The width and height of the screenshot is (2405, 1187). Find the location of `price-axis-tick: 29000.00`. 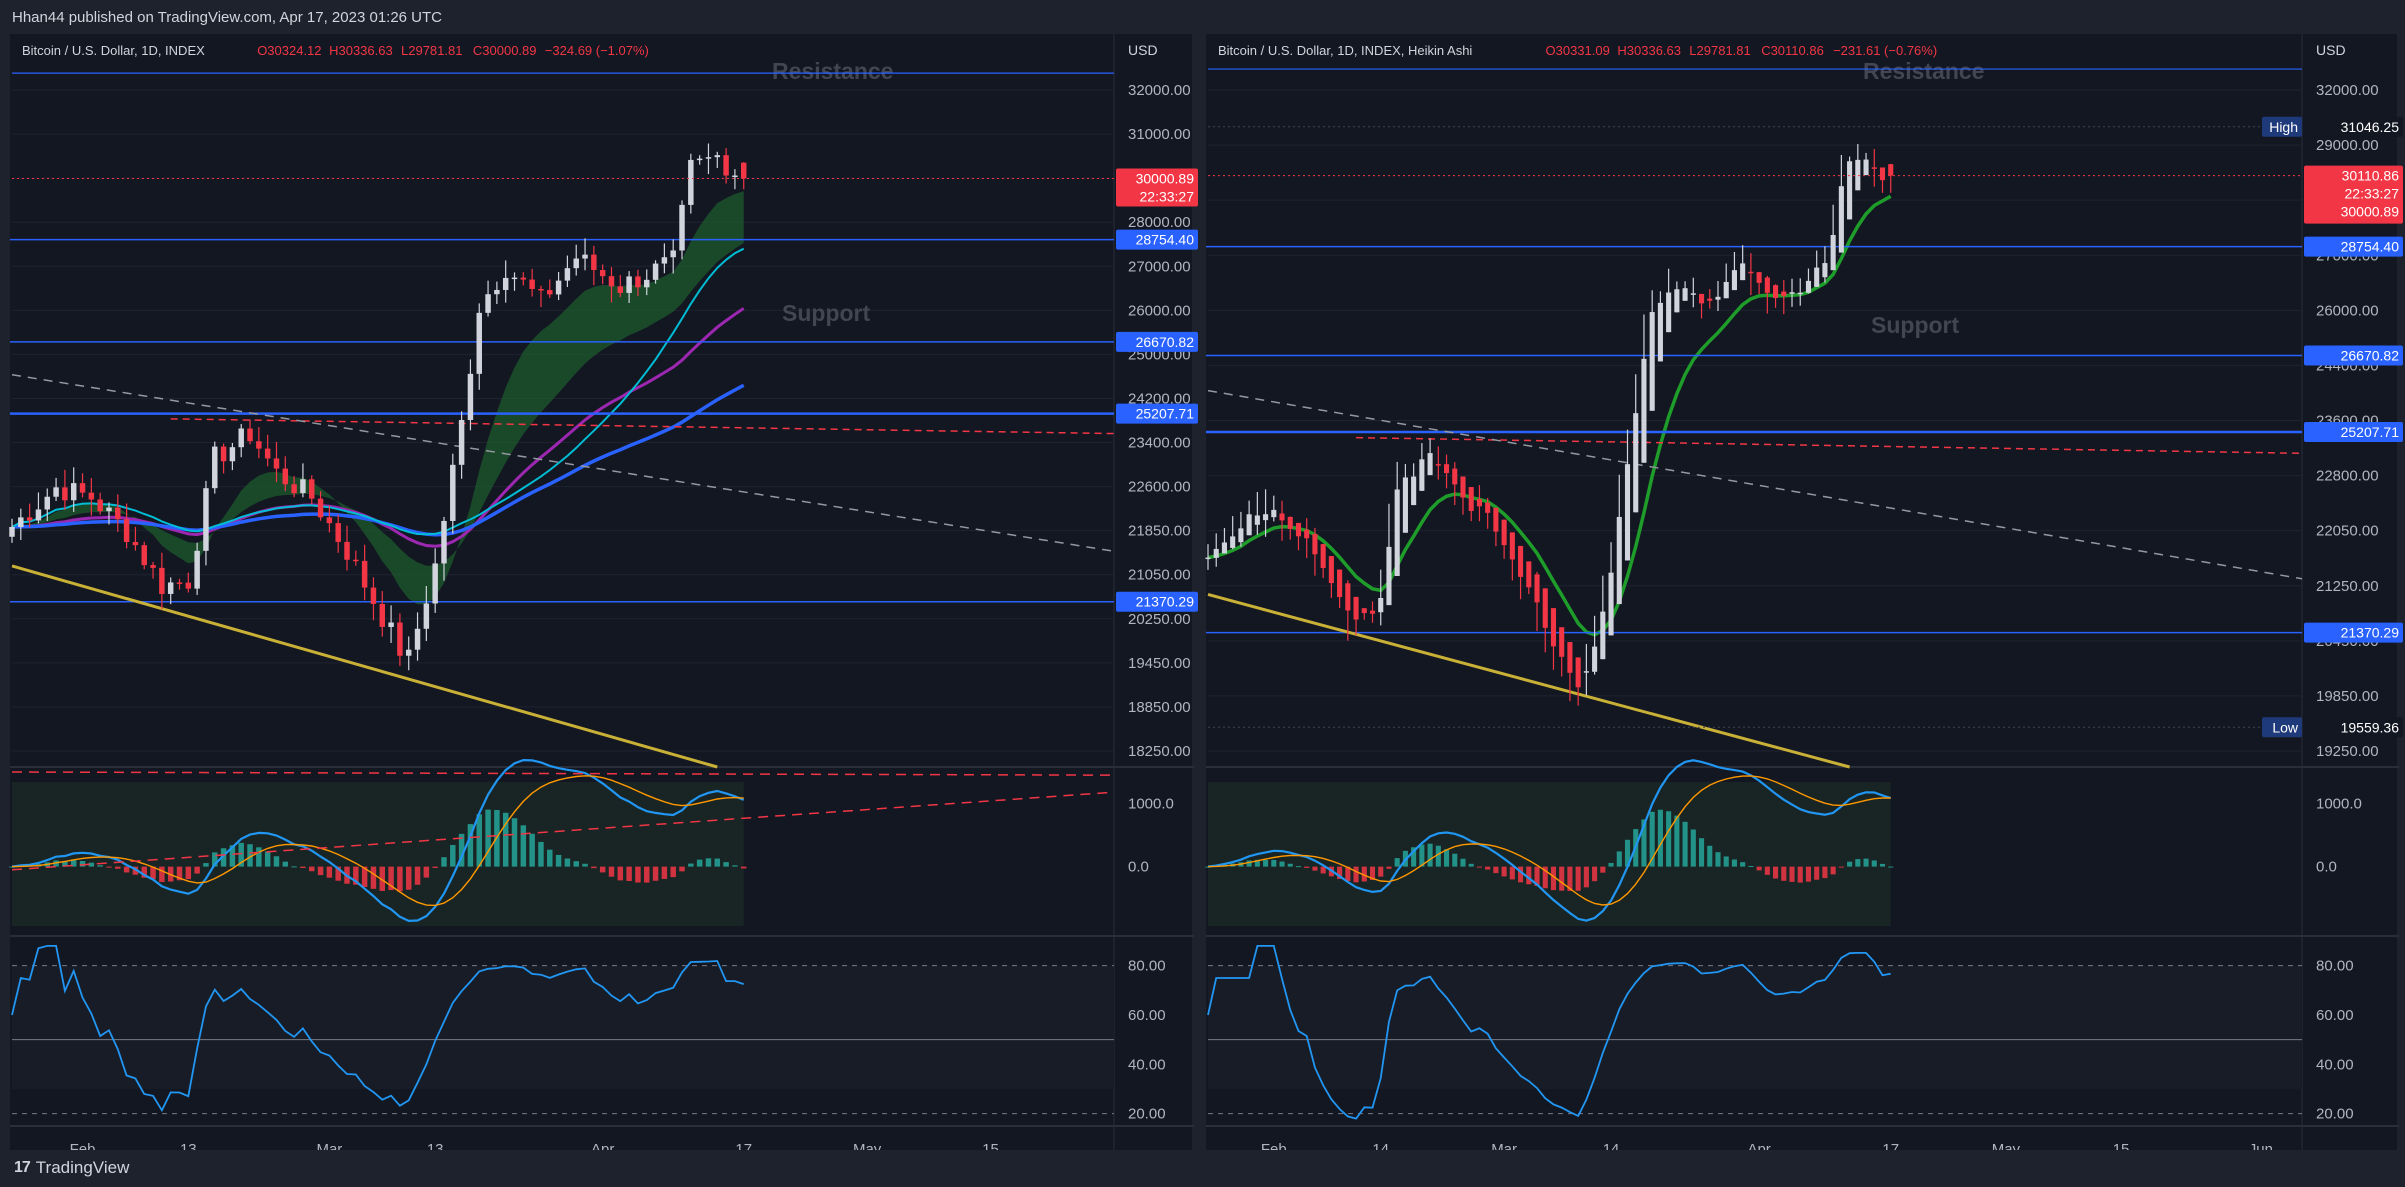

price-axis-tick: 29000.00 is located at coordinates (2347, 145).